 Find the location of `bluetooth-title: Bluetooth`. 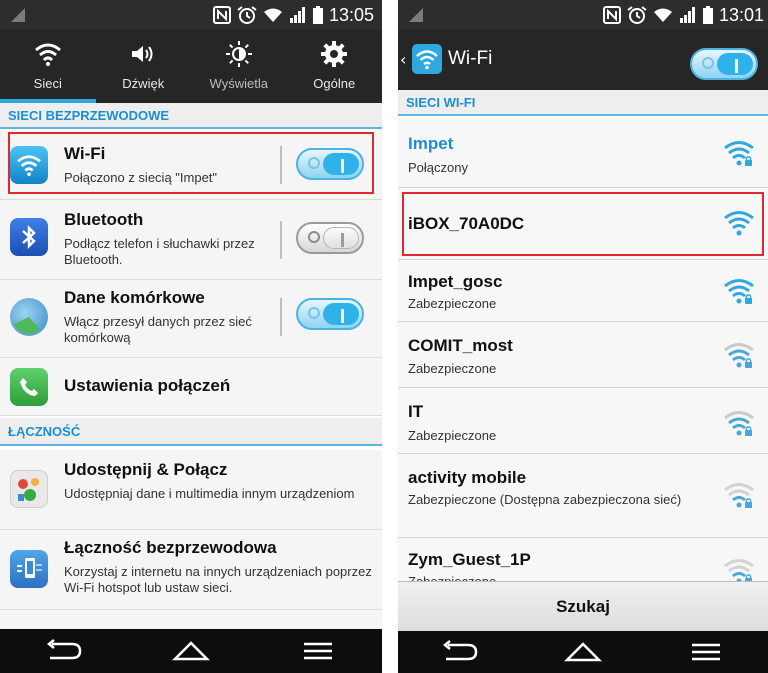

bluetooth-title: Bluetooth is located at coordinates (104, 219).